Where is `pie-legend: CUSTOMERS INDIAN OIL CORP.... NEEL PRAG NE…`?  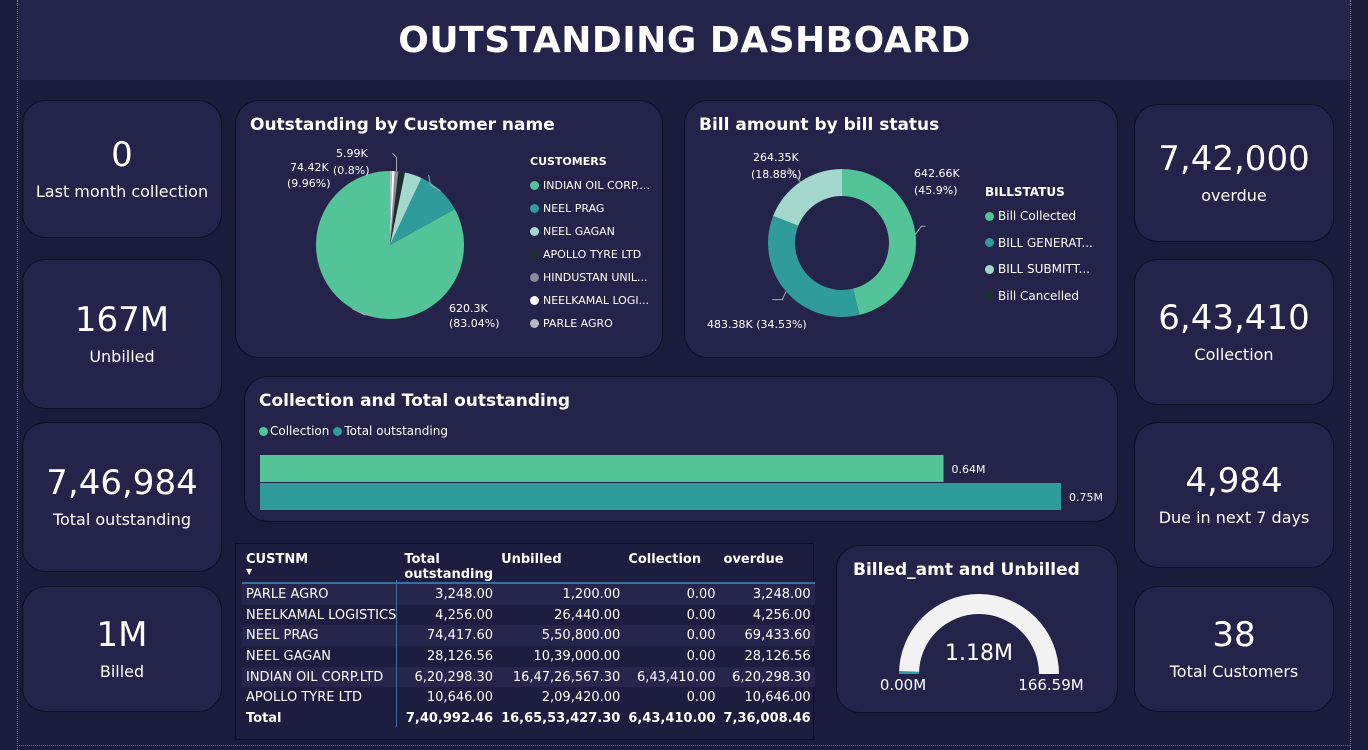
pie-legend: CUSTOMERS INDIAN OIL CORP.... NEEL PRAG NE… is located at coordinates (590, 245).